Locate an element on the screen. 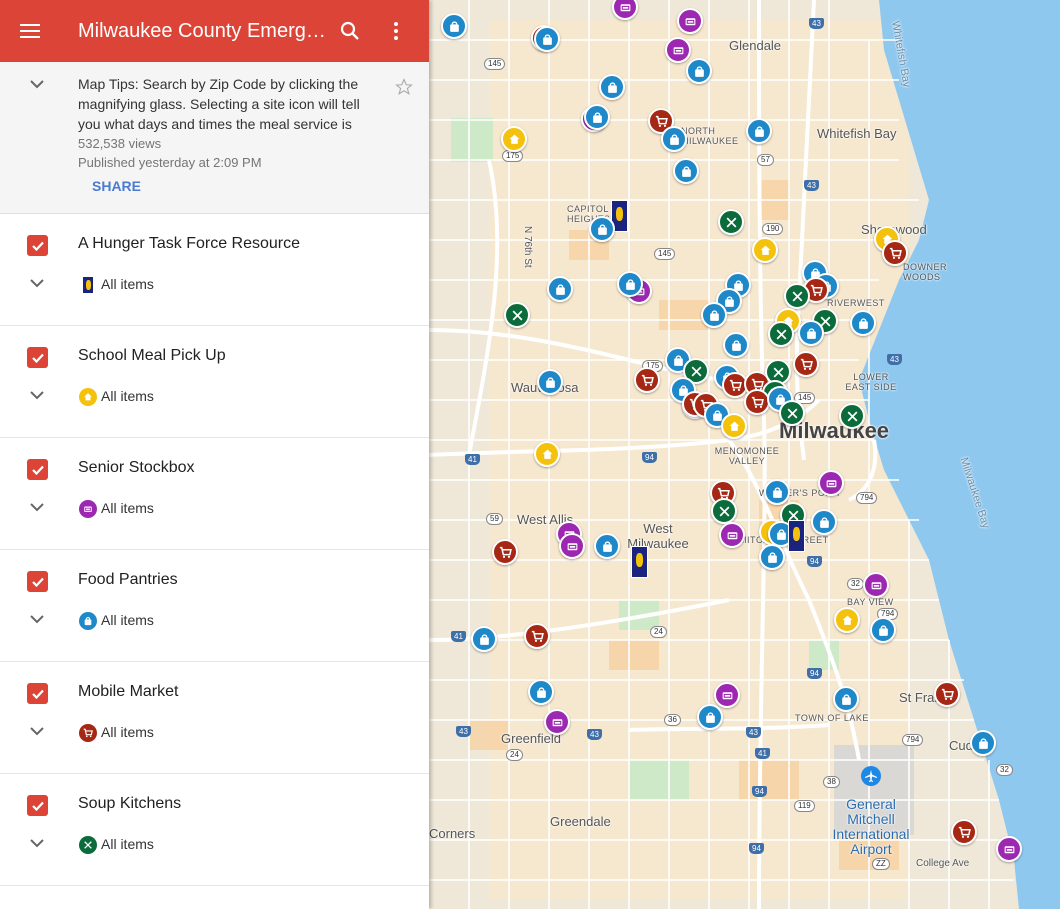 The height and width of the screenshot is (909, 1060). view-count: 532,538 views is located at coordinates (120, 143).